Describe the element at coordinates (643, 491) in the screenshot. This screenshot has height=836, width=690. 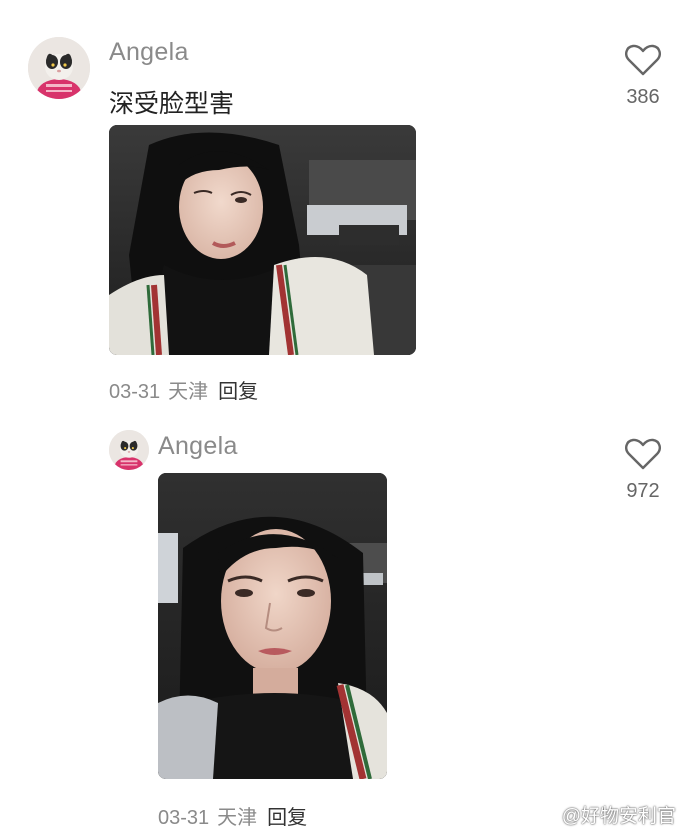
I see `like-count: 972` at that location.